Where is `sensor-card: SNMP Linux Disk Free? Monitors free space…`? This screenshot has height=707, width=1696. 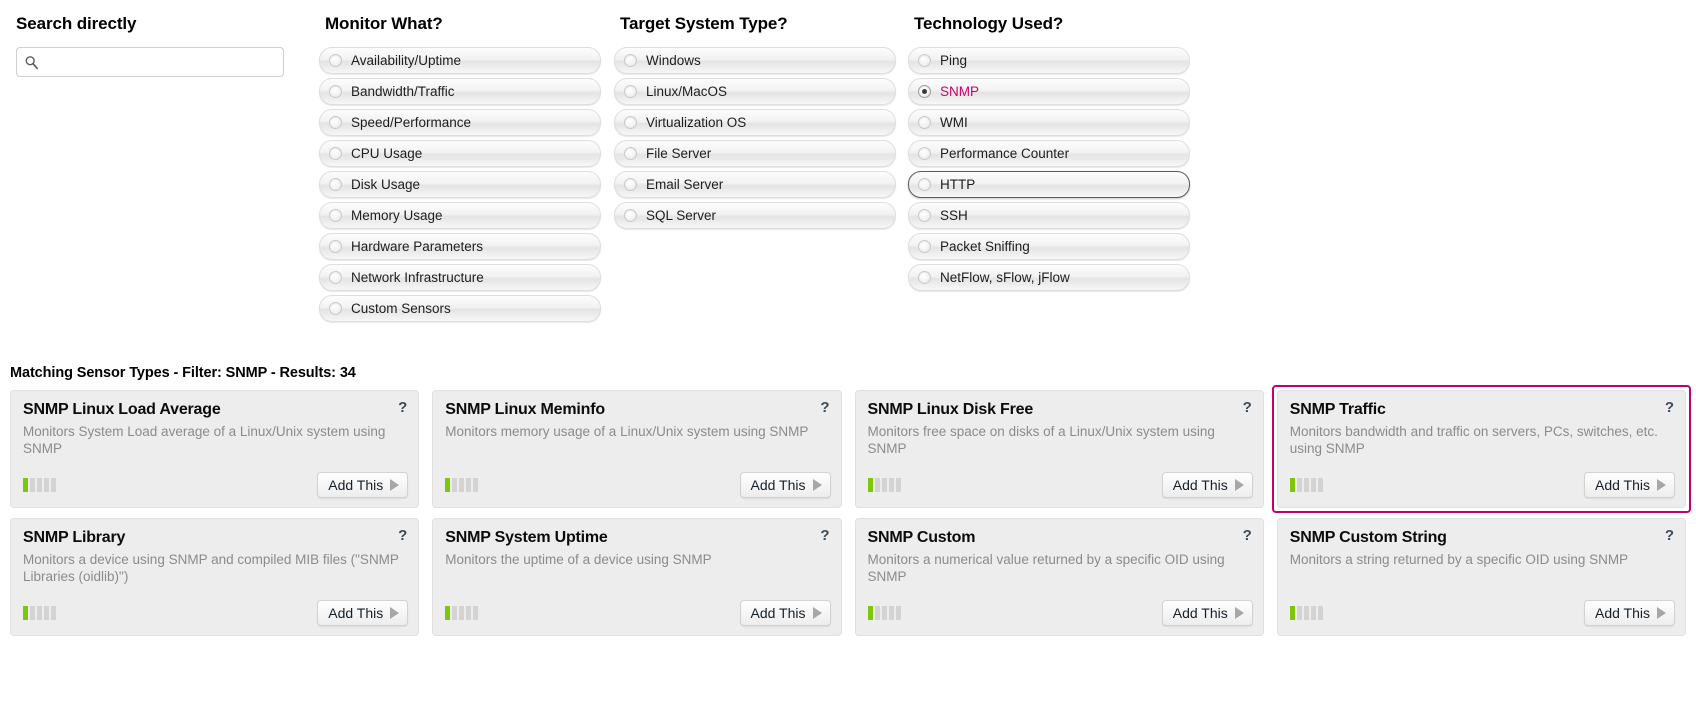
sensor-card: SNMP Linux Disk Free? Monitors free space… is located at coordinates (1059, 449).